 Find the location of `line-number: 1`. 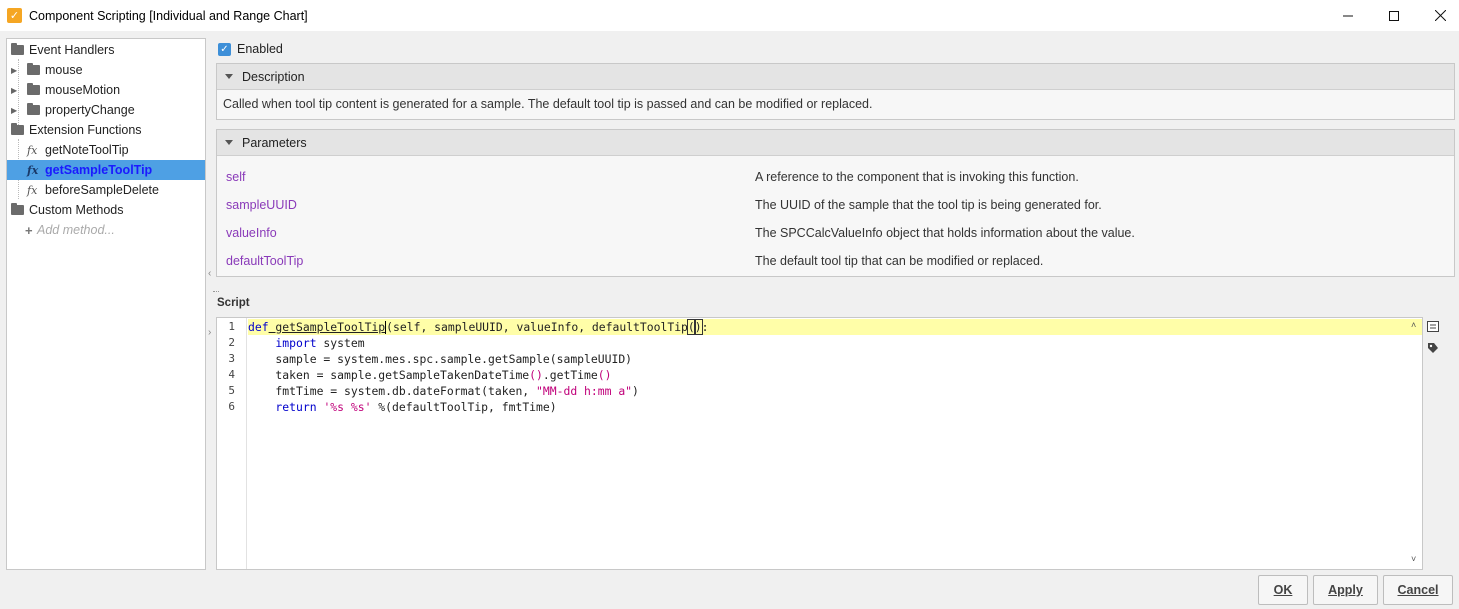

line-number: 1 is located at coordinates (231, 326).